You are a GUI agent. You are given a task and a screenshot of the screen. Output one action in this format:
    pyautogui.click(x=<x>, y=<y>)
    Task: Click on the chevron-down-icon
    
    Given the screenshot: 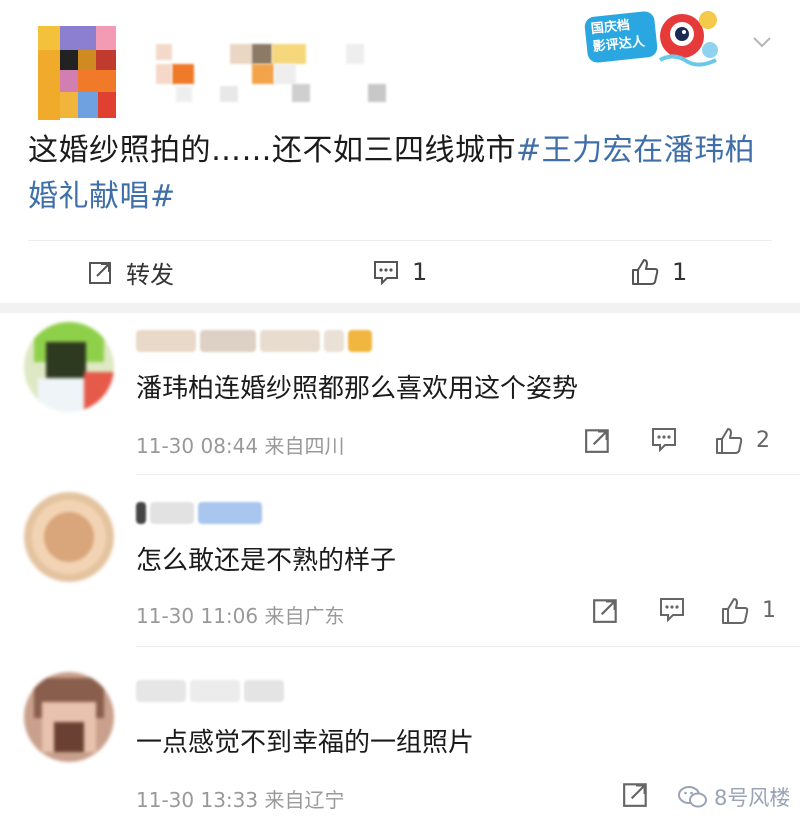 What is the action you would take?
    pyautogui.click(x=762, y=42)
    